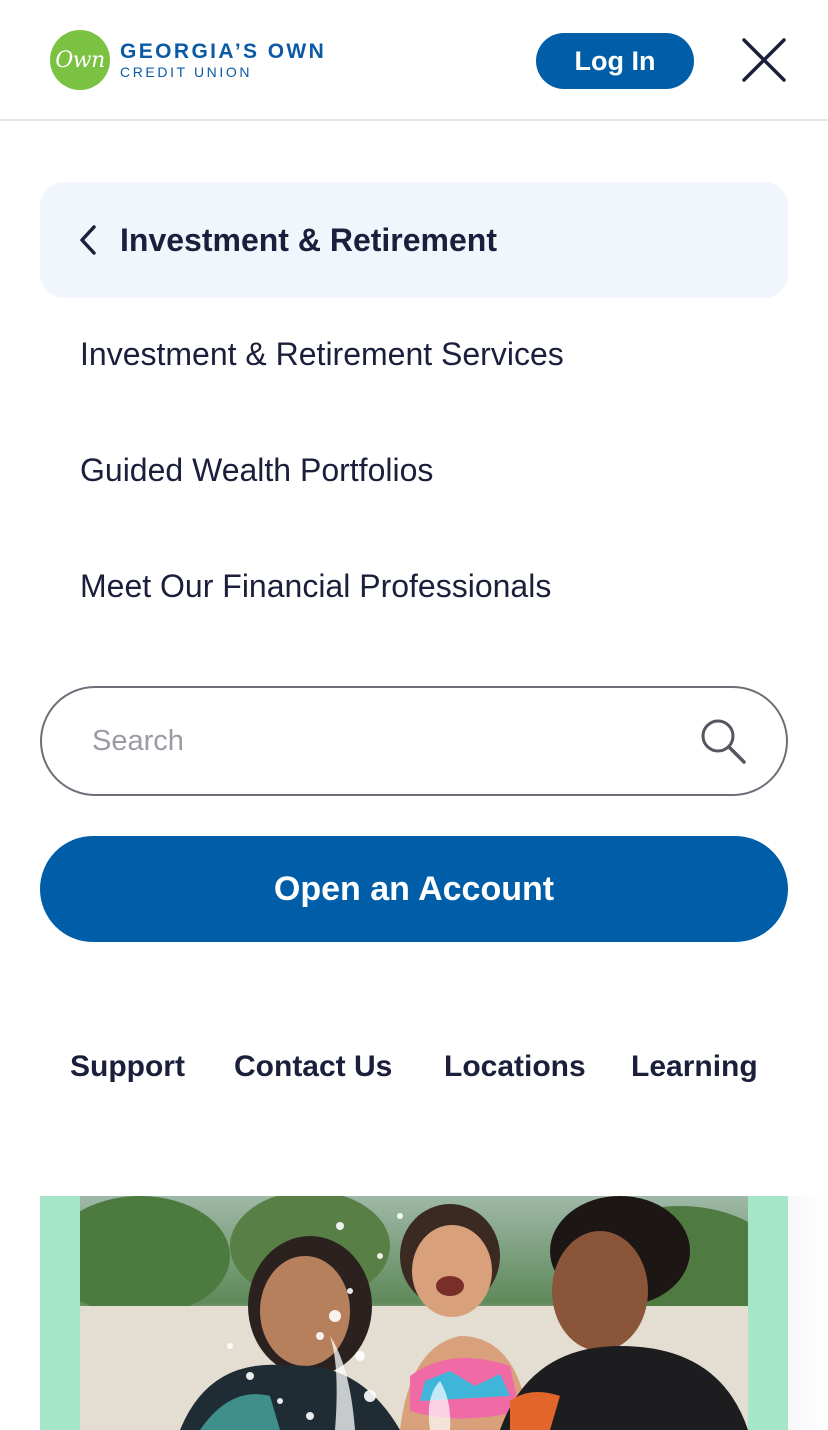 The width and height of the screenshot is (828, 1430). I want to click on promo-edge, so click(808, 1313).